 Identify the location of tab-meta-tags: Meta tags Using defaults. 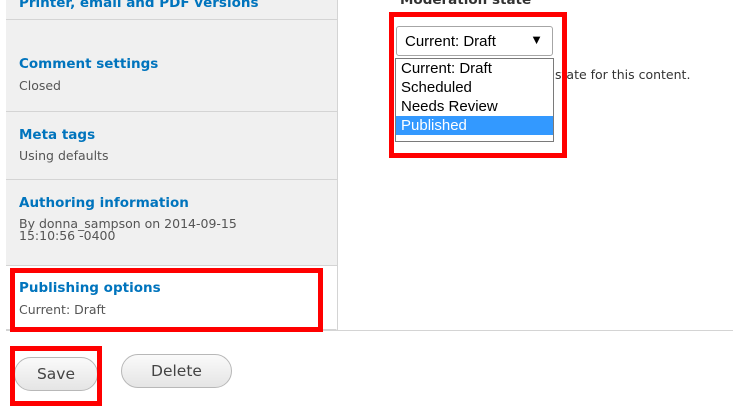
(171, 146).